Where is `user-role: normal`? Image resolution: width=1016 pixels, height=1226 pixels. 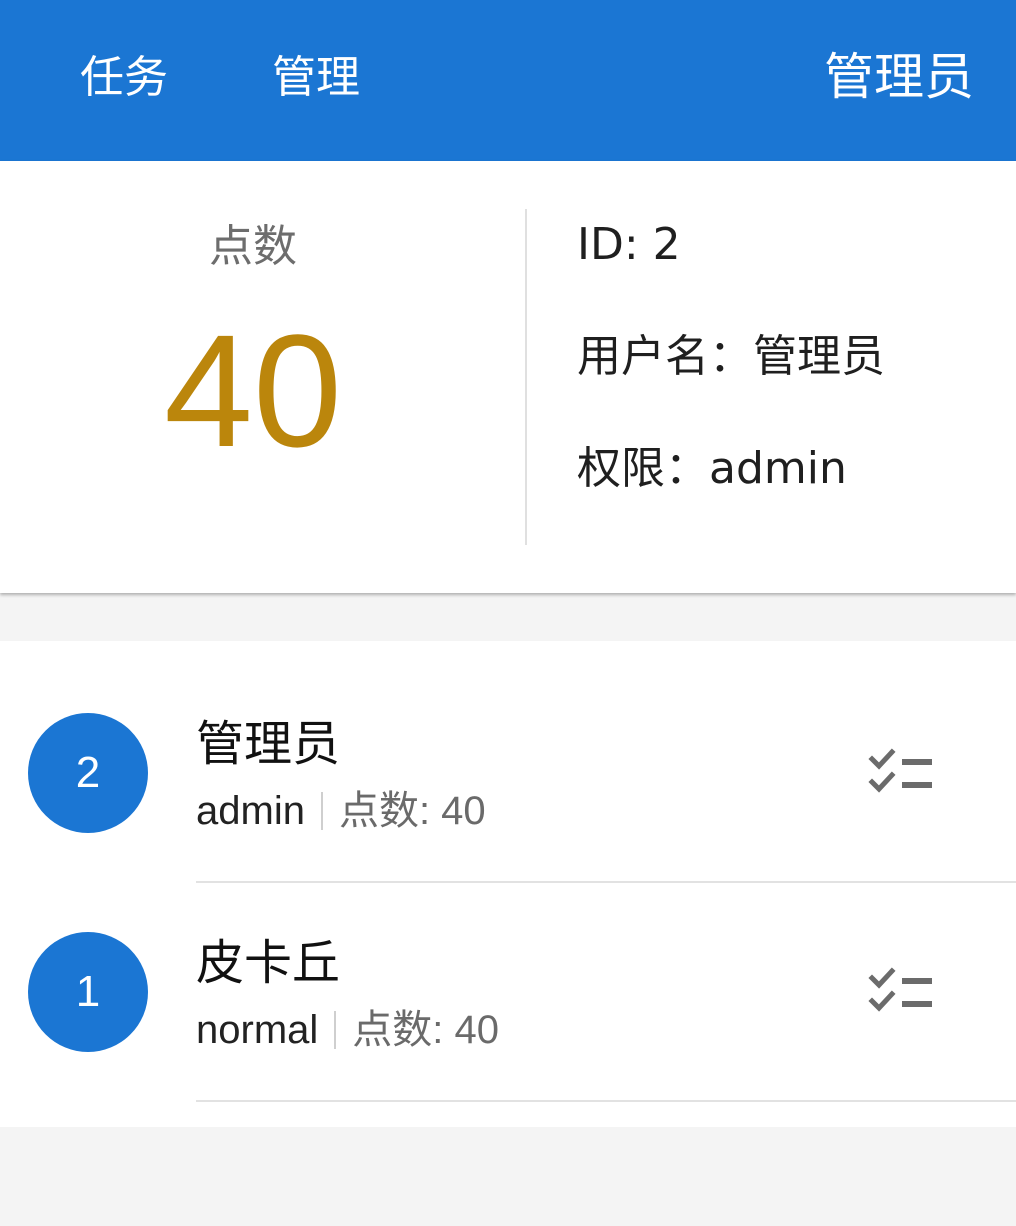 user-role: normal is located at coordinates (257, 1030).